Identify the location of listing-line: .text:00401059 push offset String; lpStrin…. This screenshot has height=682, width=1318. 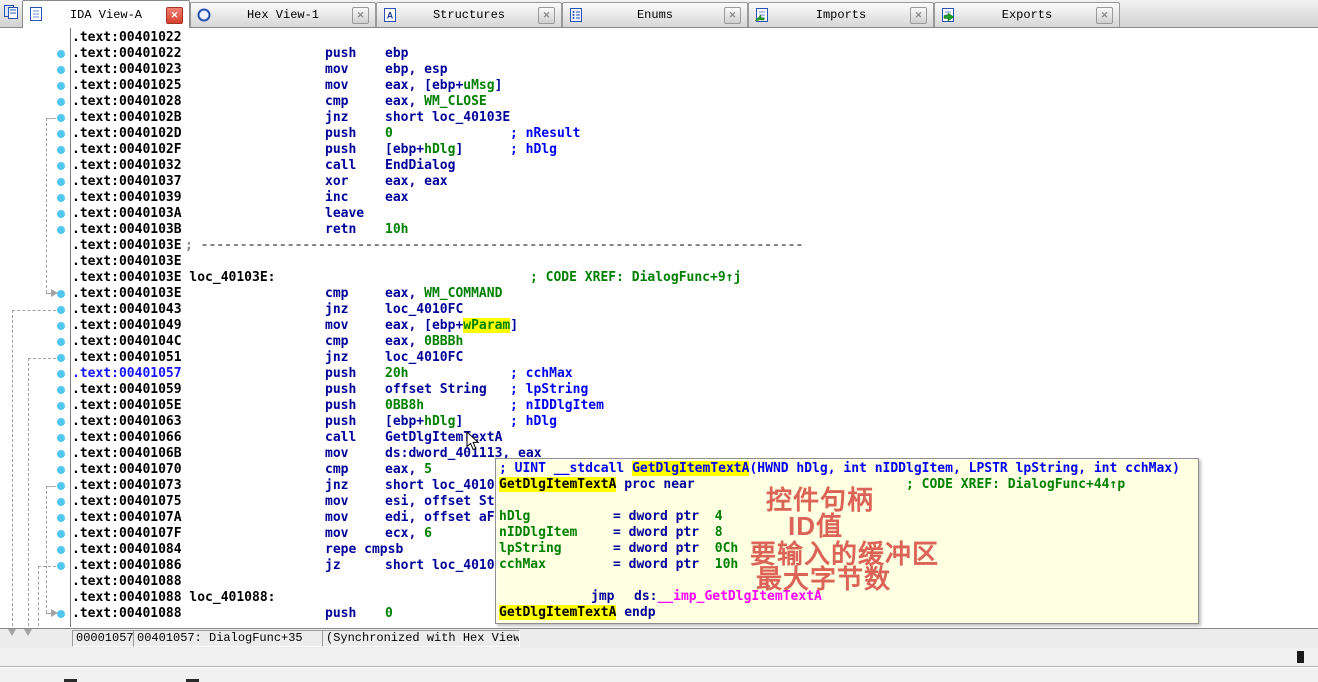
(659, 390).